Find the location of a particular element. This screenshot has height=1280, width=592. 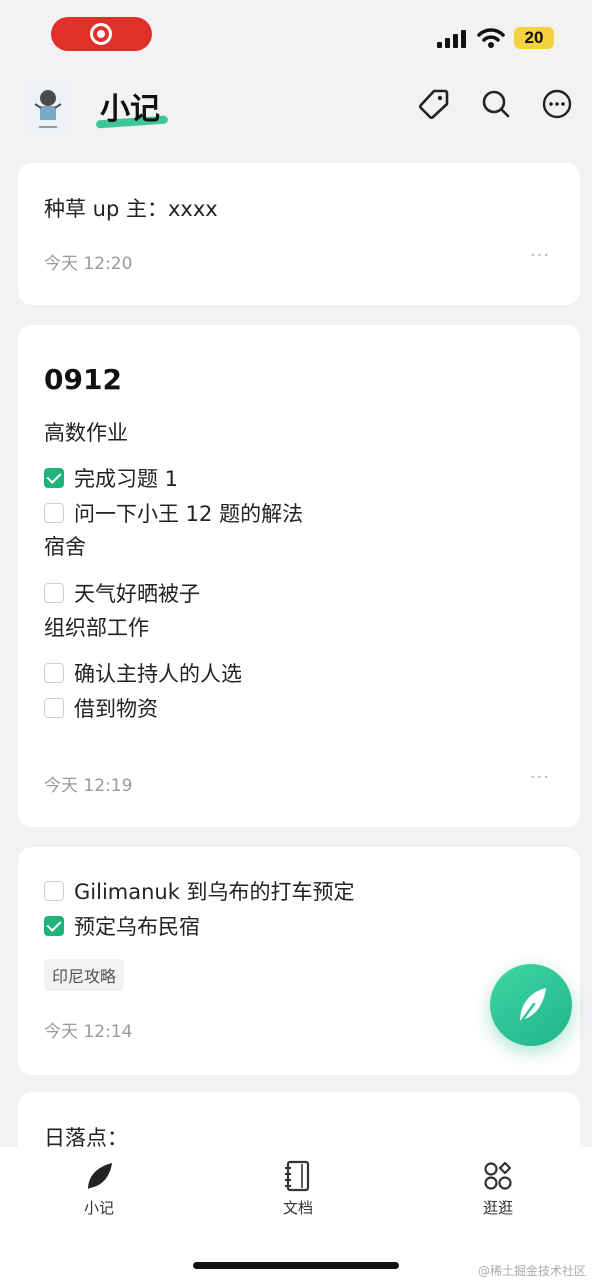

section-title: 组织部工作 is located at coordinates (96, 628).